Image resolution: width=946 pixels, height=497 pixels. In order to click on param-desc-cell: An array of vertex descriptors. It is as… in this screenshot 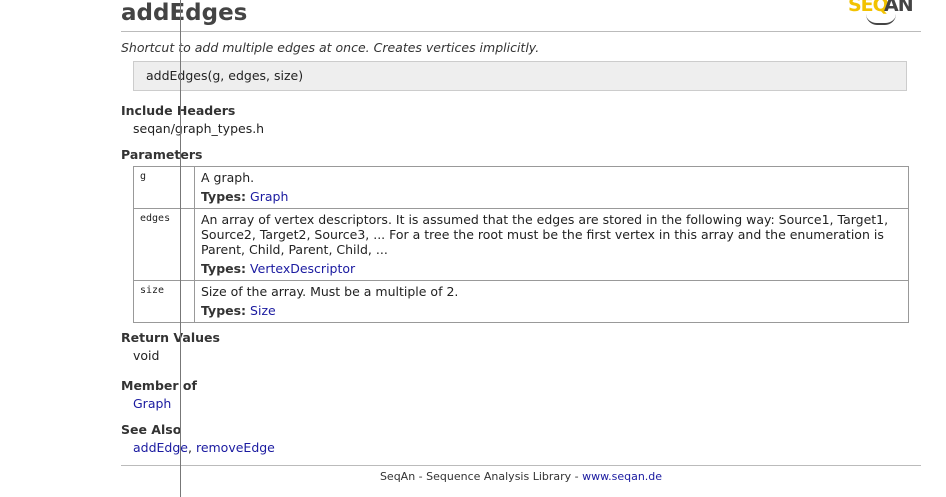, I will do `click(551, 244)`.